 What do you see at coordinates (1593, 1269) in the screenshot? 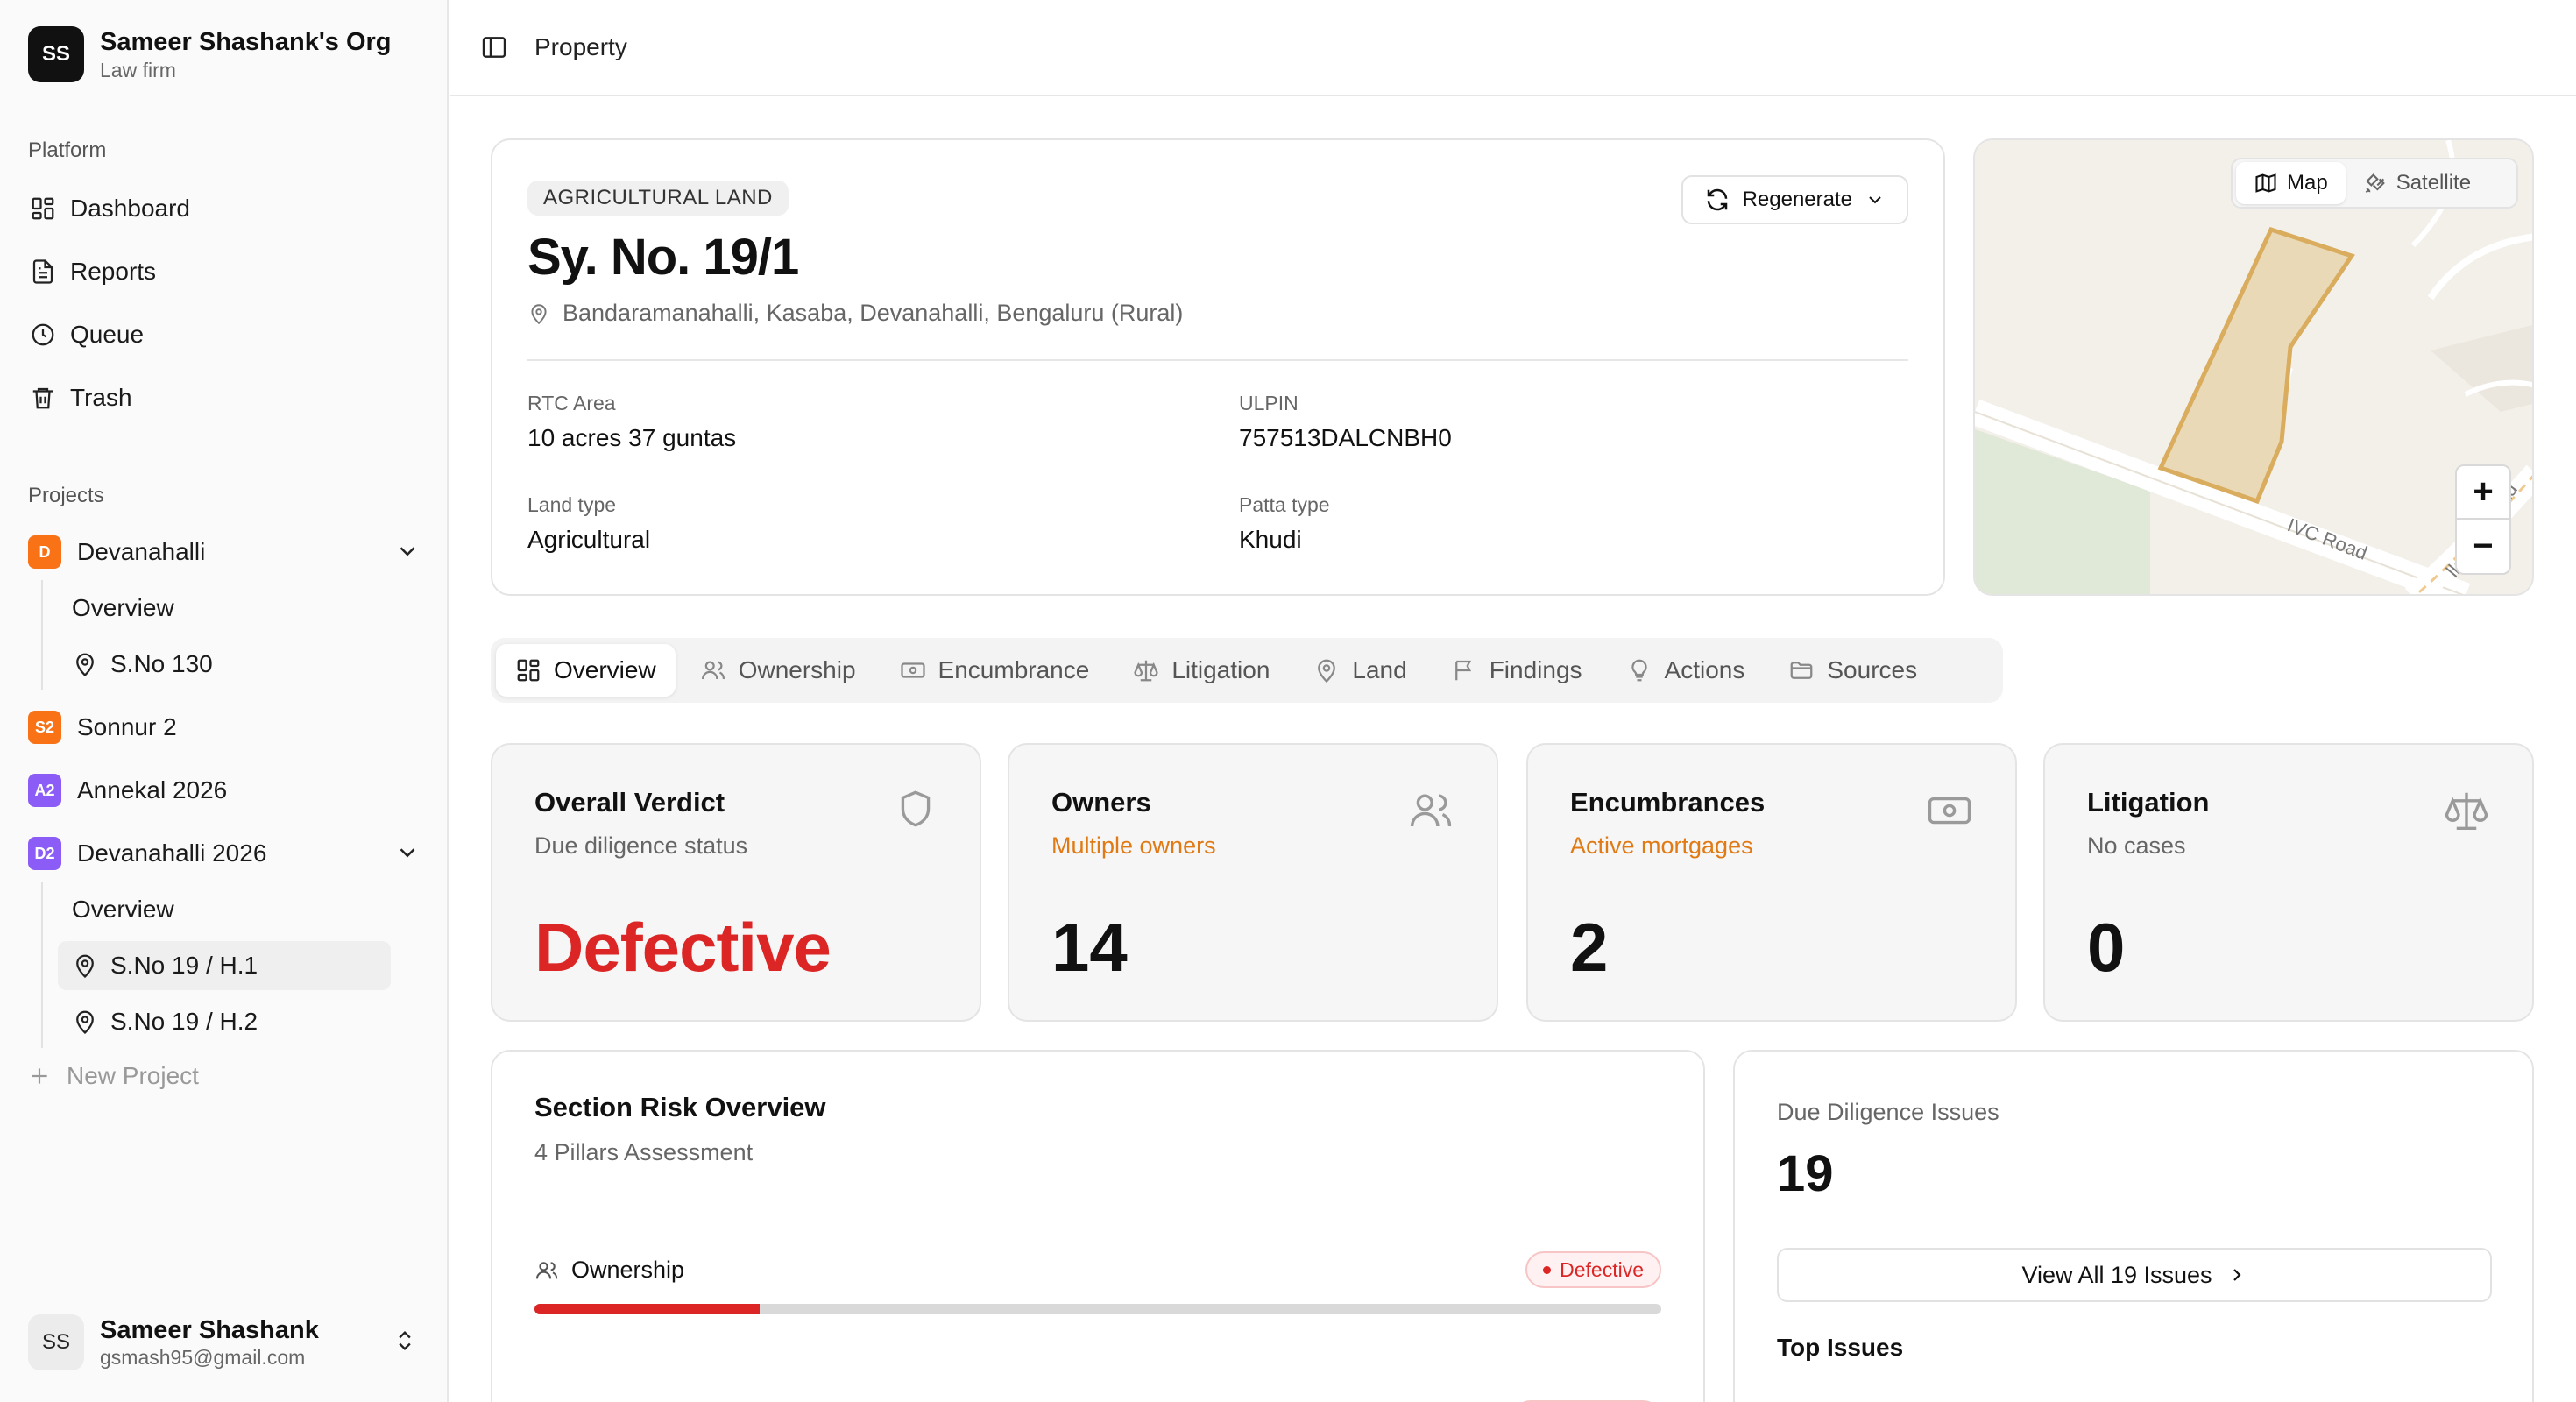
I see `status-badge: Defective` at bounding box center [1593, 1269].